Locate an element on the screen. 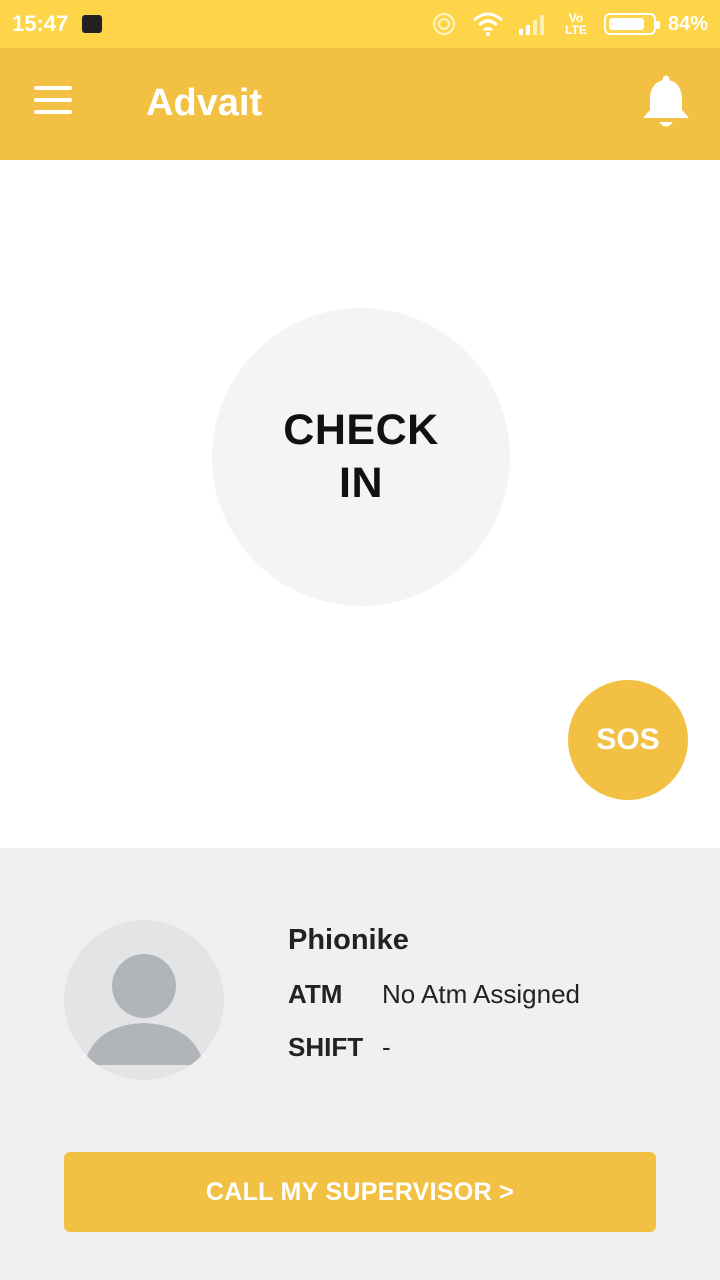 The width and height of the screenshot is (720, 1280). status-right: Vo LTE 84% is located at coordinates (568, 24).